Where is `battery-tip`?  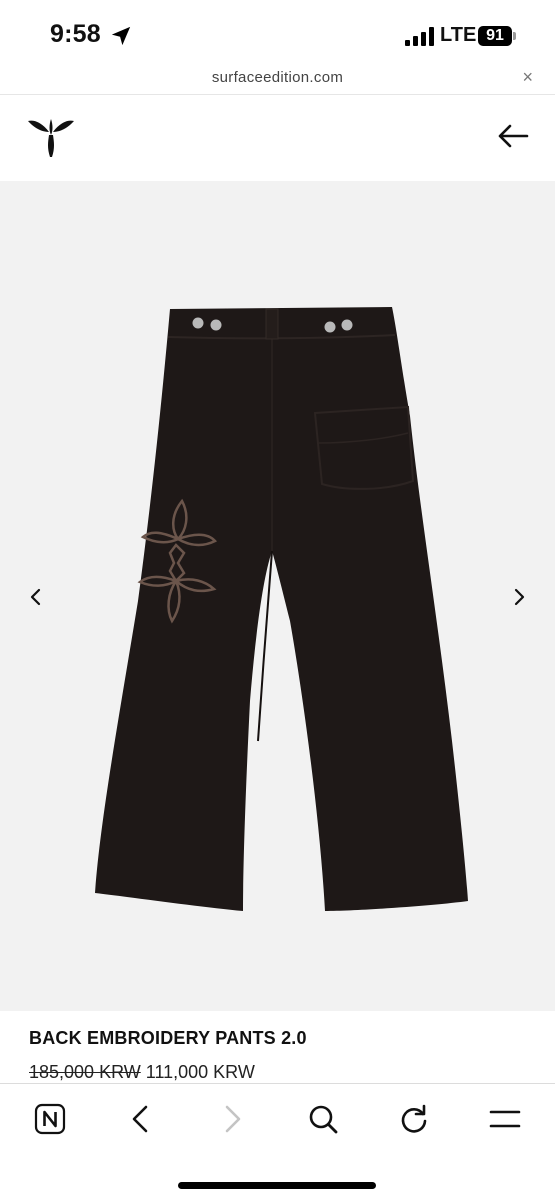 battery-tip is located at coordinates (514, 36).